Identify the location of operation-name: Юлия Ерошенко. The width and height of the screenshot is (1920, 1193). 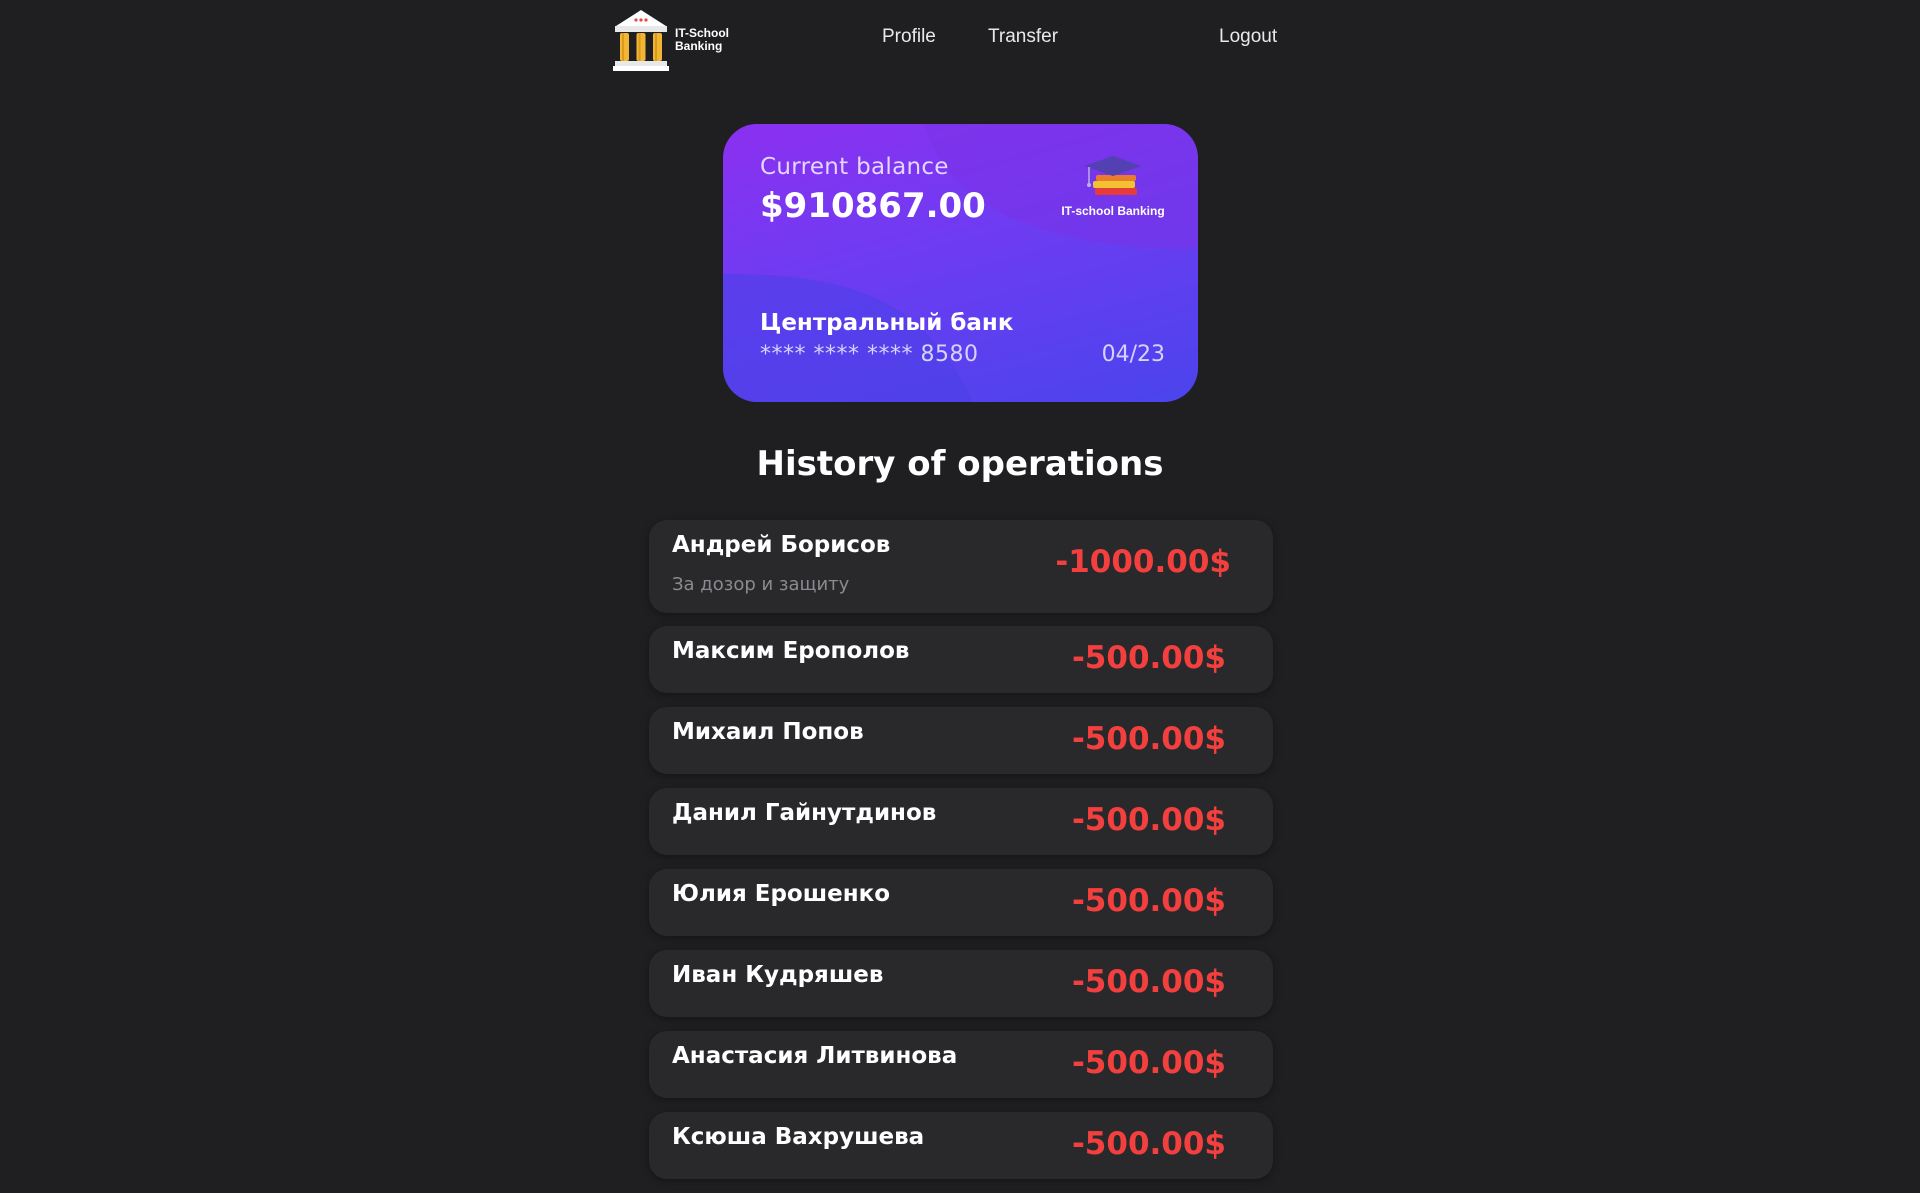
(781, 894).